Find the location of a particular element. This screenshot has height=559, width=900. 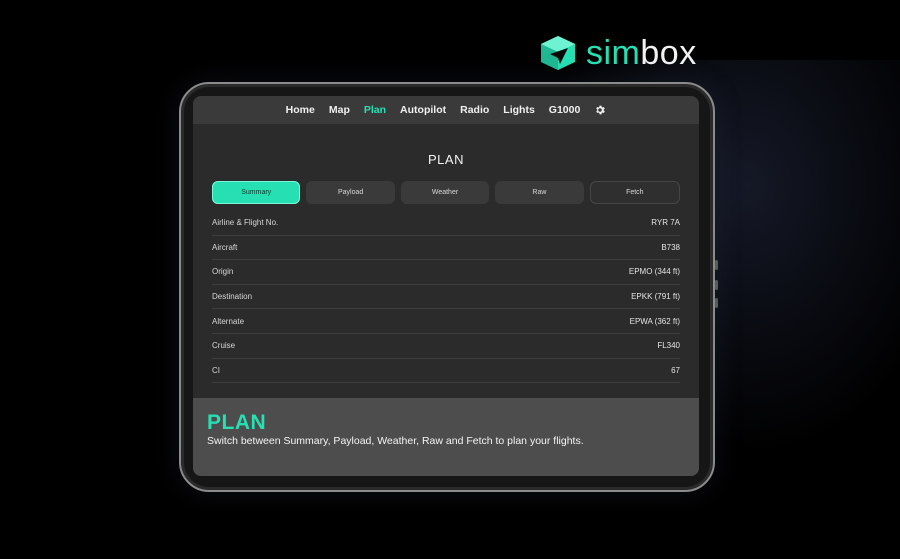

tab-weather: Weather is located at coordinates (445, 192).